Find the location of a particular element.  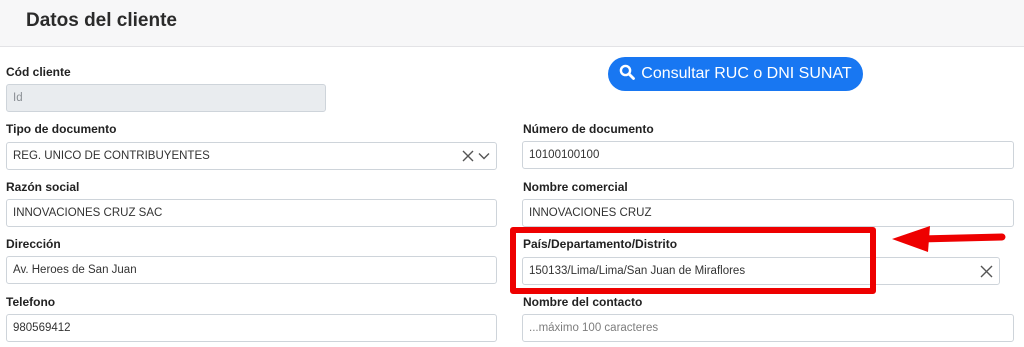

telefono-value: 980569412 is located at coordinates (42, 328).